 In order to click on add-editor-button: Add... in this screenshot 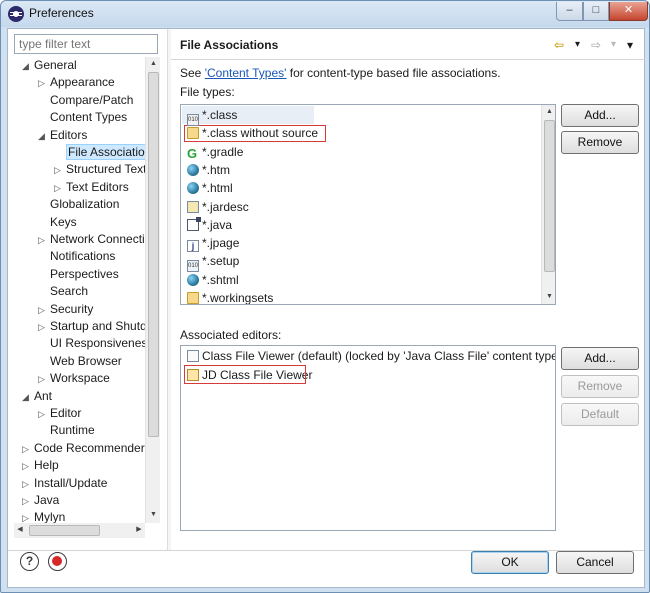, I will do `click(600, 358)`.